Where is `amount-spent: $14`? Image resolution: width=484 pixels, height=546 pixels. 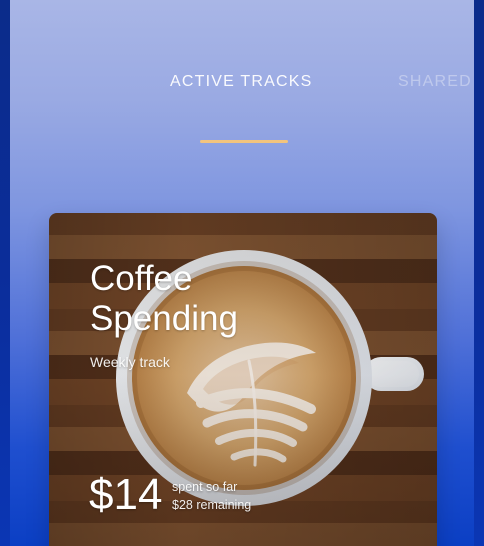 amount-spent: $14 is located at coordinates (126, 494).